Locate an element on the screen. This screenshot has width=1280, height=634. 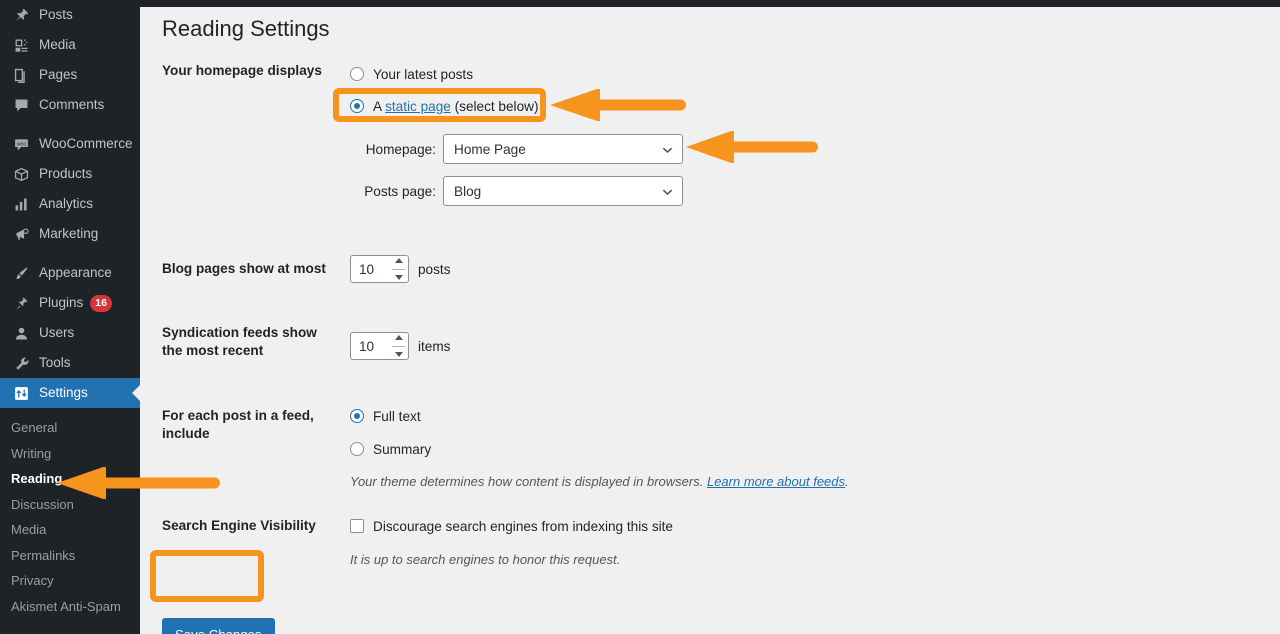
sidebar-item-tools: Tools is located at coordinates (70, 363).